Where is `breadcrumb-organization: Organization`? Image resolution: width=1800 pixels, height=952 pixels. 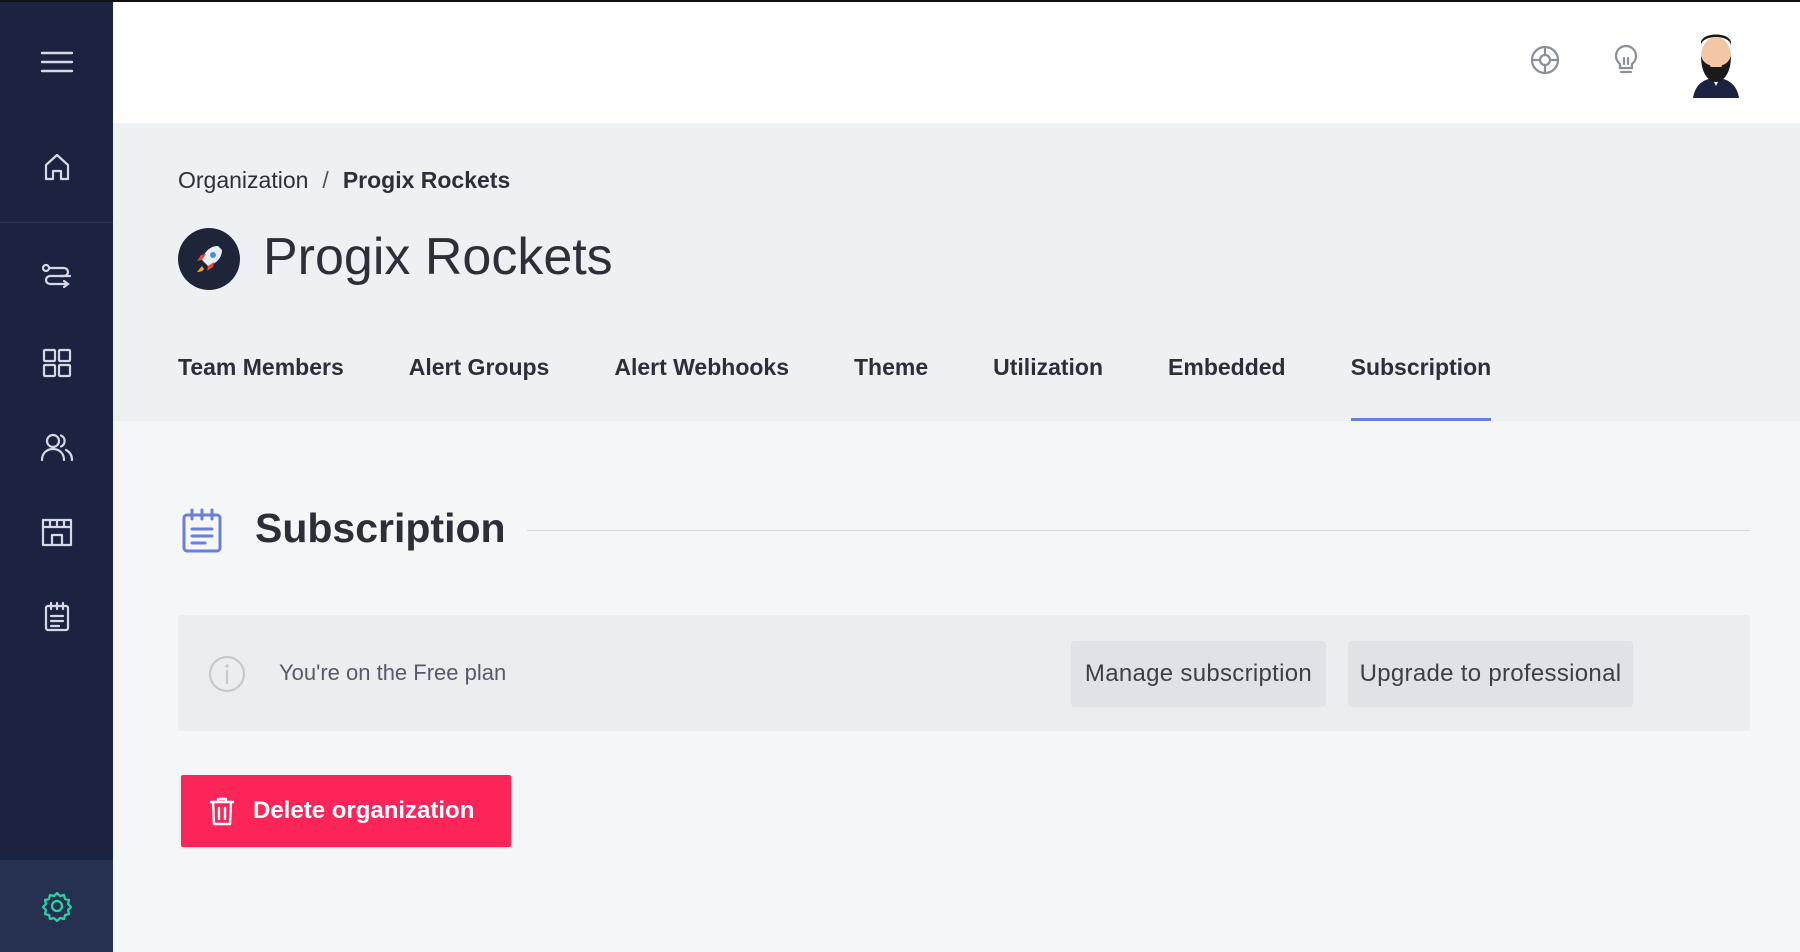
breadcrumb-organization: Organization is located at coordinates (243, 180).